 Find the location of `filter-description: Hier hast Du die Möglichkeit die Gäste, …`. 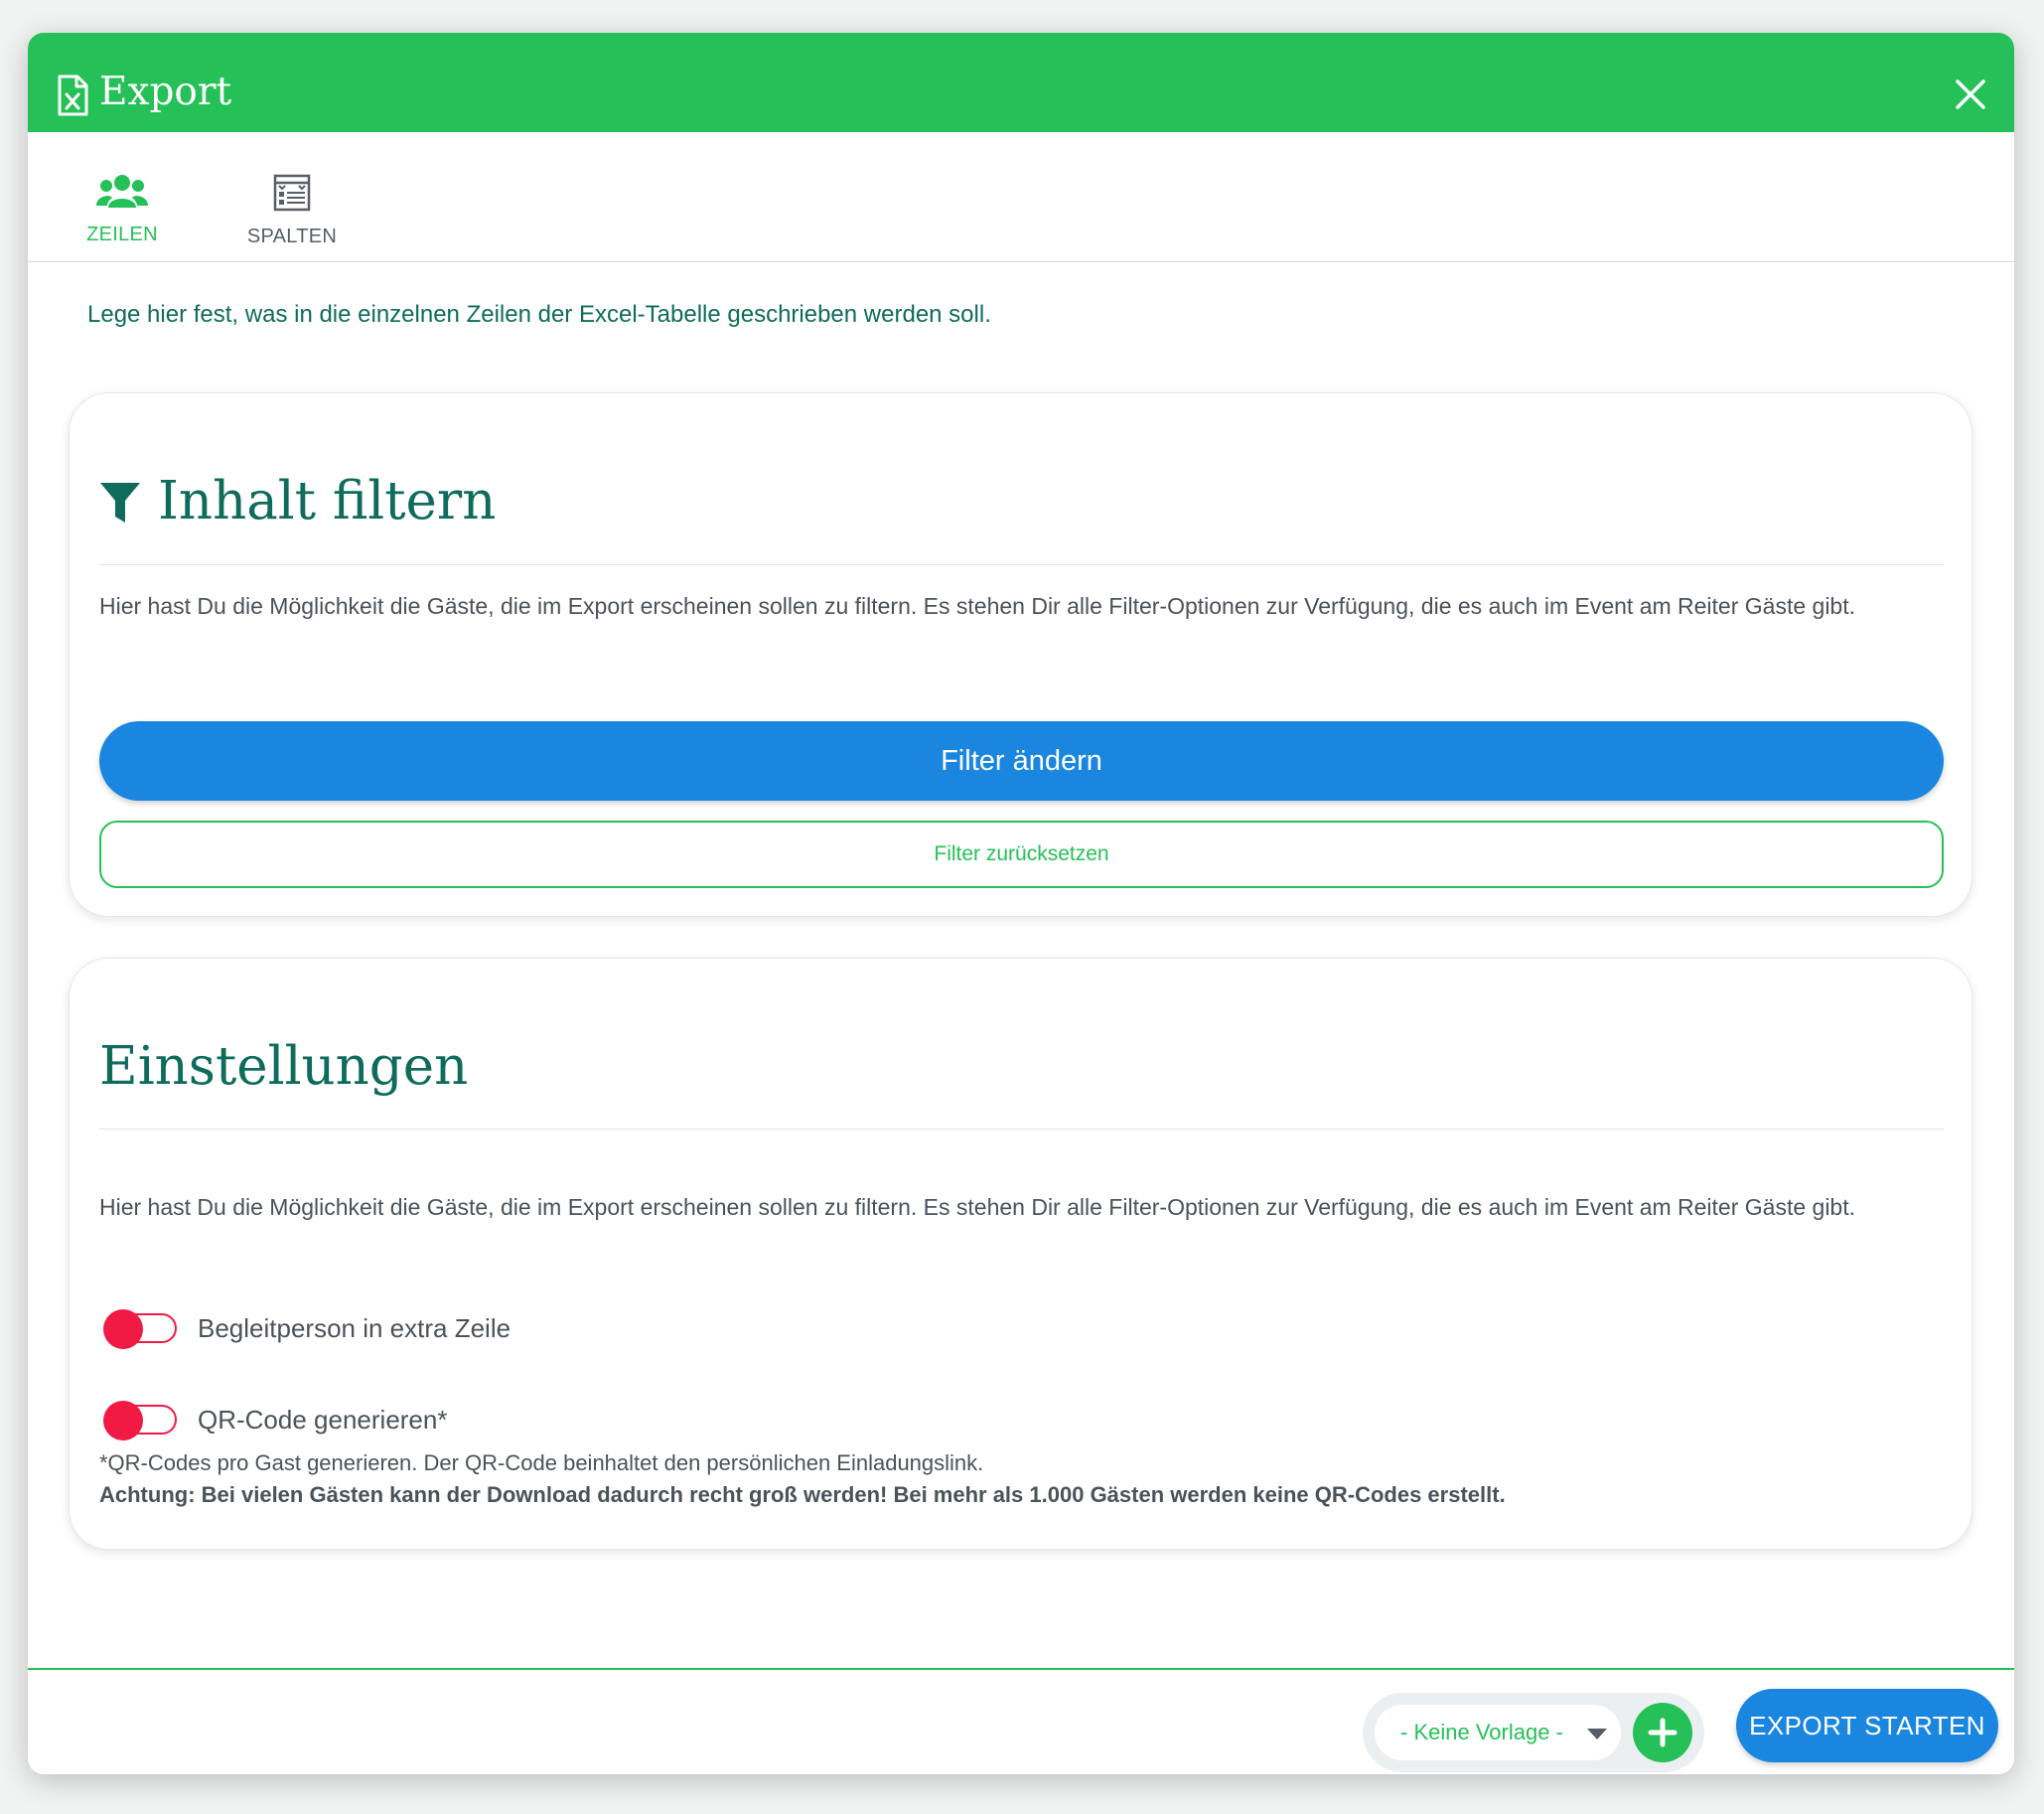

filter-description: Hier hast Du die Möglichkeit die Gäste, … is located at coordinates (977, 606).